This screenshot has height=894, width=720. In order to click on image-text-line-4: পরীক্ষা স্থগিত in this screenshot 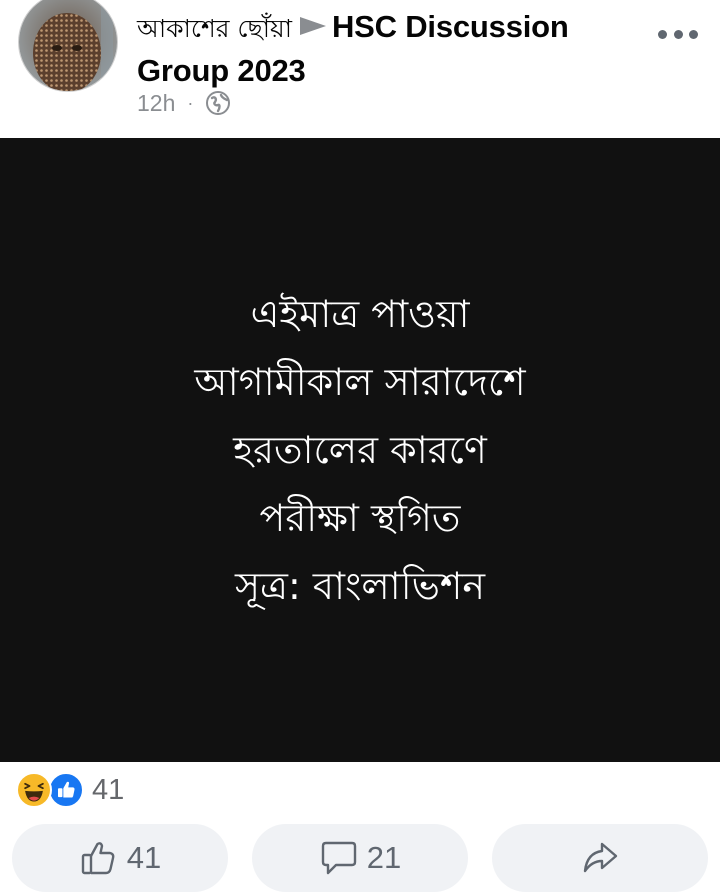, I will do `click(360, 518)`.